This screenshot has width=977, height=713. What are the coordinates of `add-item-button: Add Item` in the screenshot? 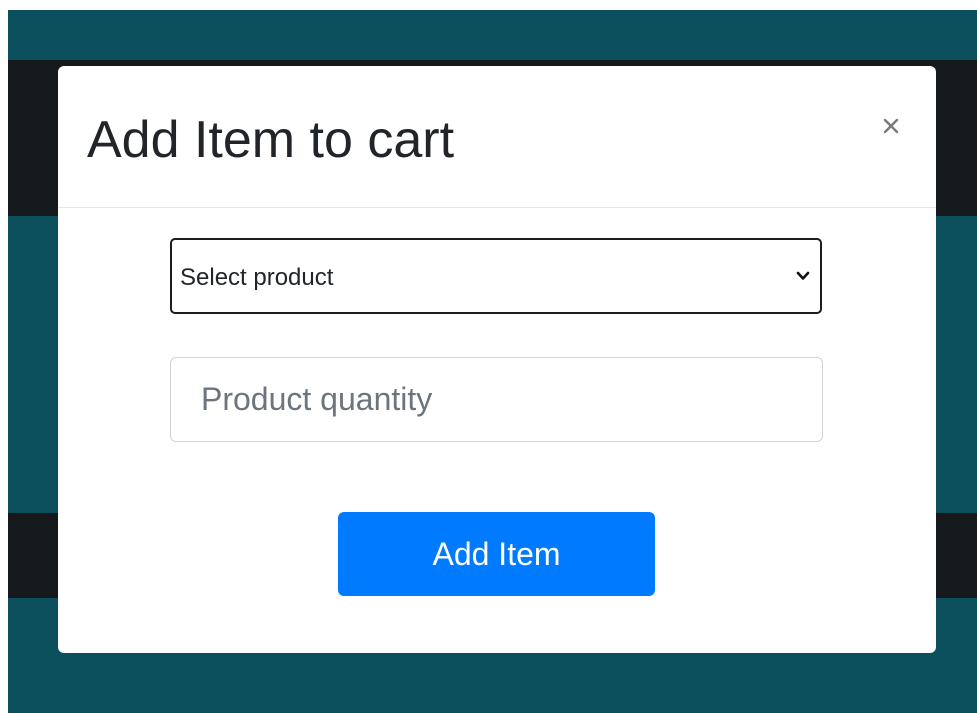 It's located at (496, 554).